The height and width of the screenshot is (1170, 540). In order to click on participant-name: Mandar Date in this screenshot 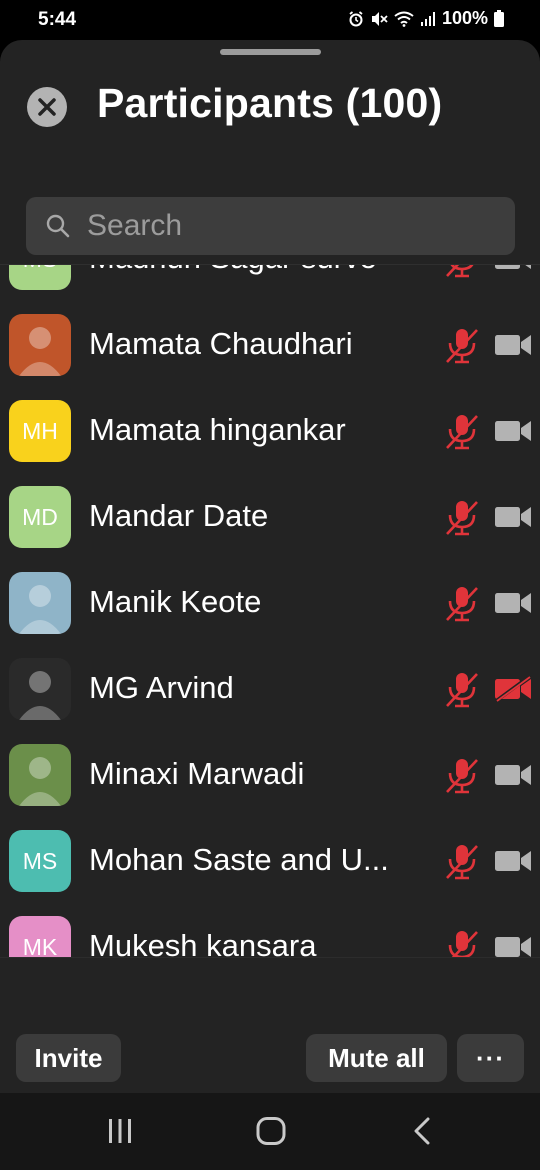, I will do `click(179, 515)`.